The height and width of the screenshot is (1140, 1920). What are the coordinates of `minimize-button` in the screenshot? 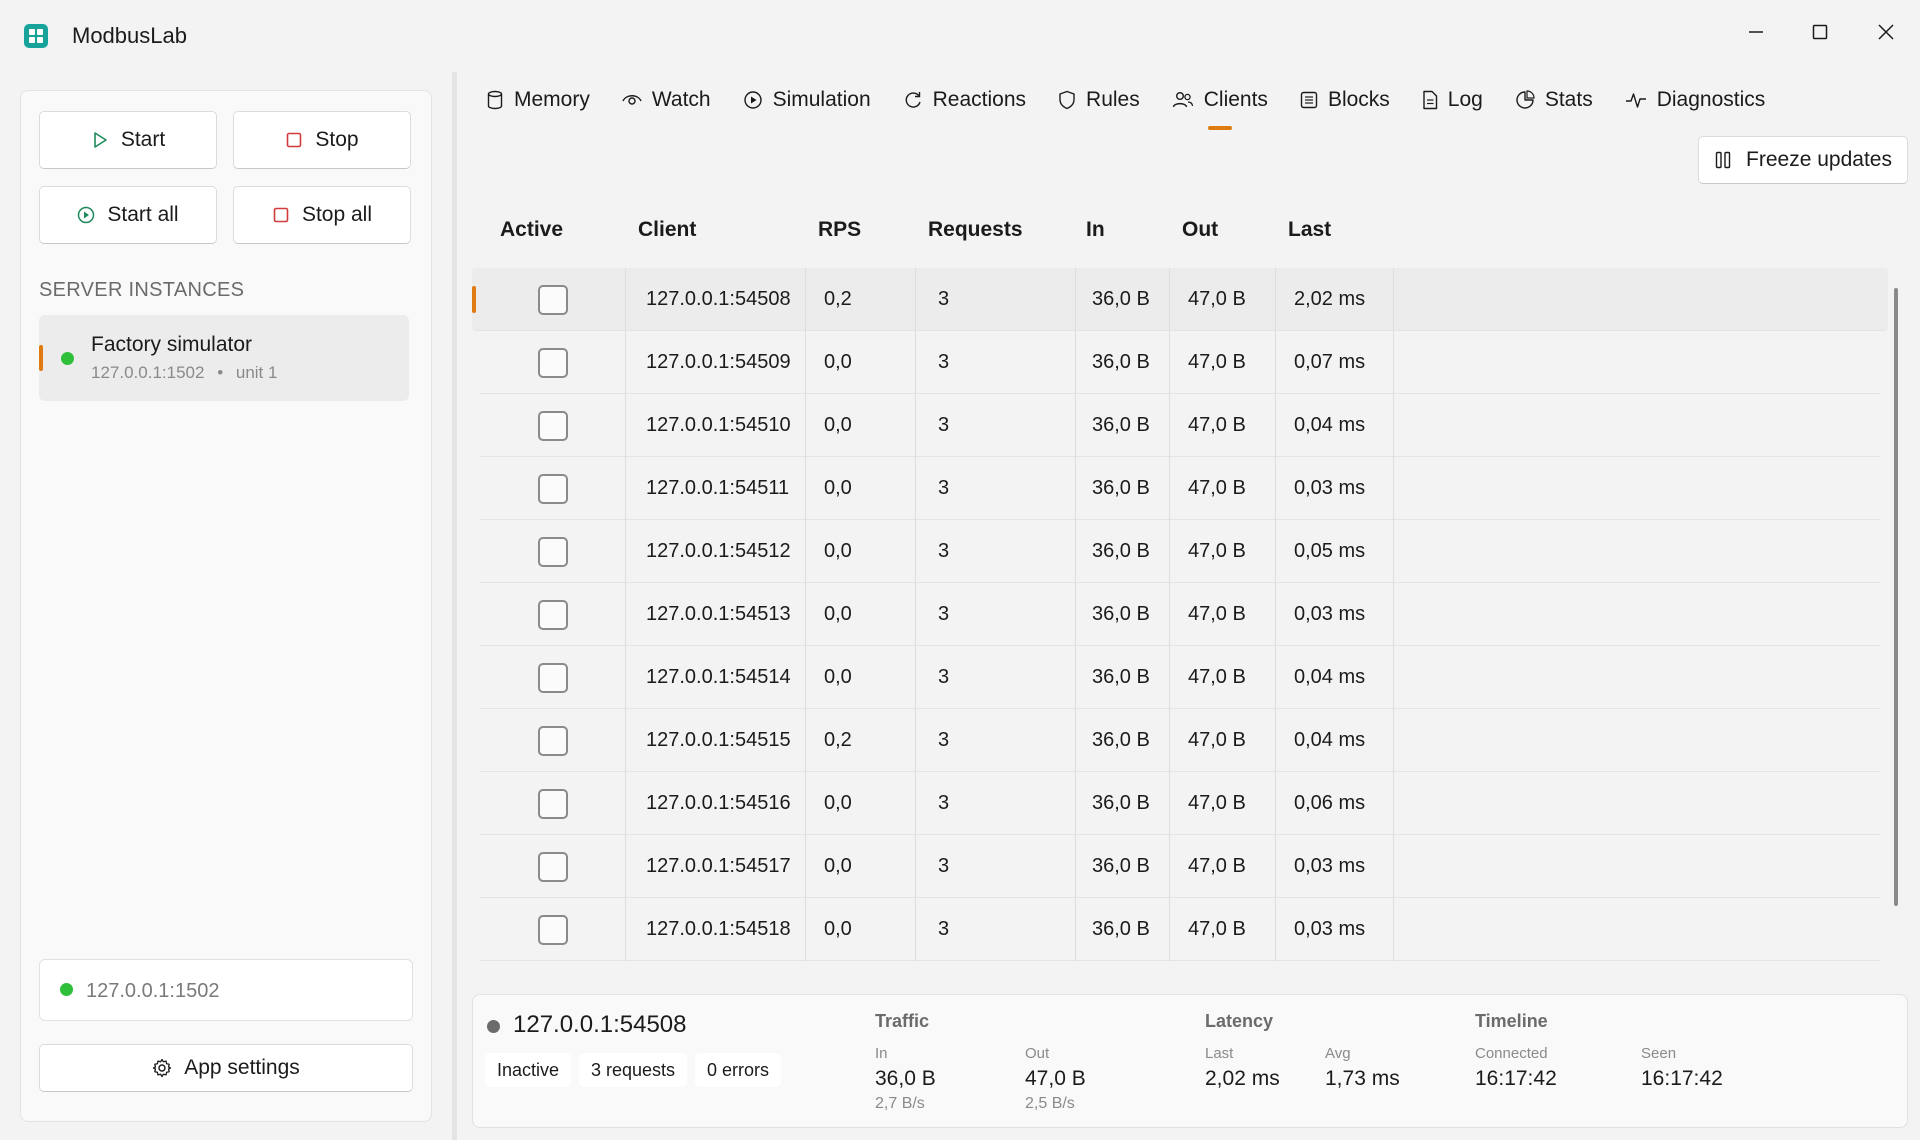 It's located at (1756, 32).